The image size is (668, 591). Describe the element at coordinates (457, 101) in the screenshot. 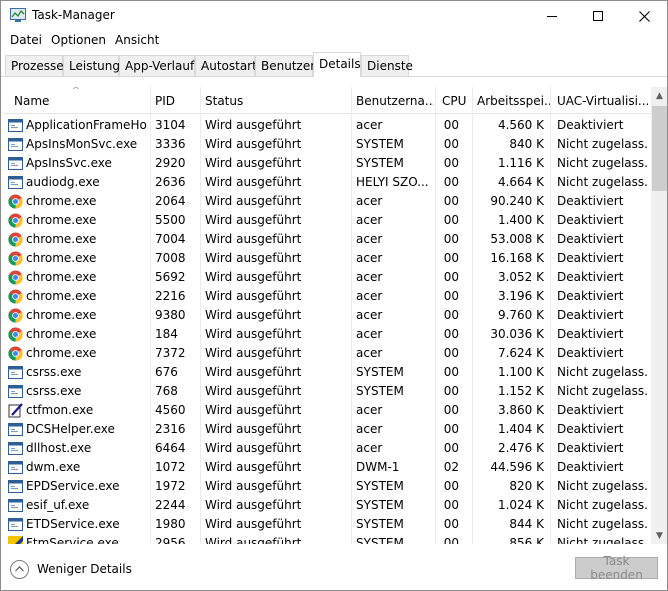

I see `column-header-cpu: CPU` at that location.